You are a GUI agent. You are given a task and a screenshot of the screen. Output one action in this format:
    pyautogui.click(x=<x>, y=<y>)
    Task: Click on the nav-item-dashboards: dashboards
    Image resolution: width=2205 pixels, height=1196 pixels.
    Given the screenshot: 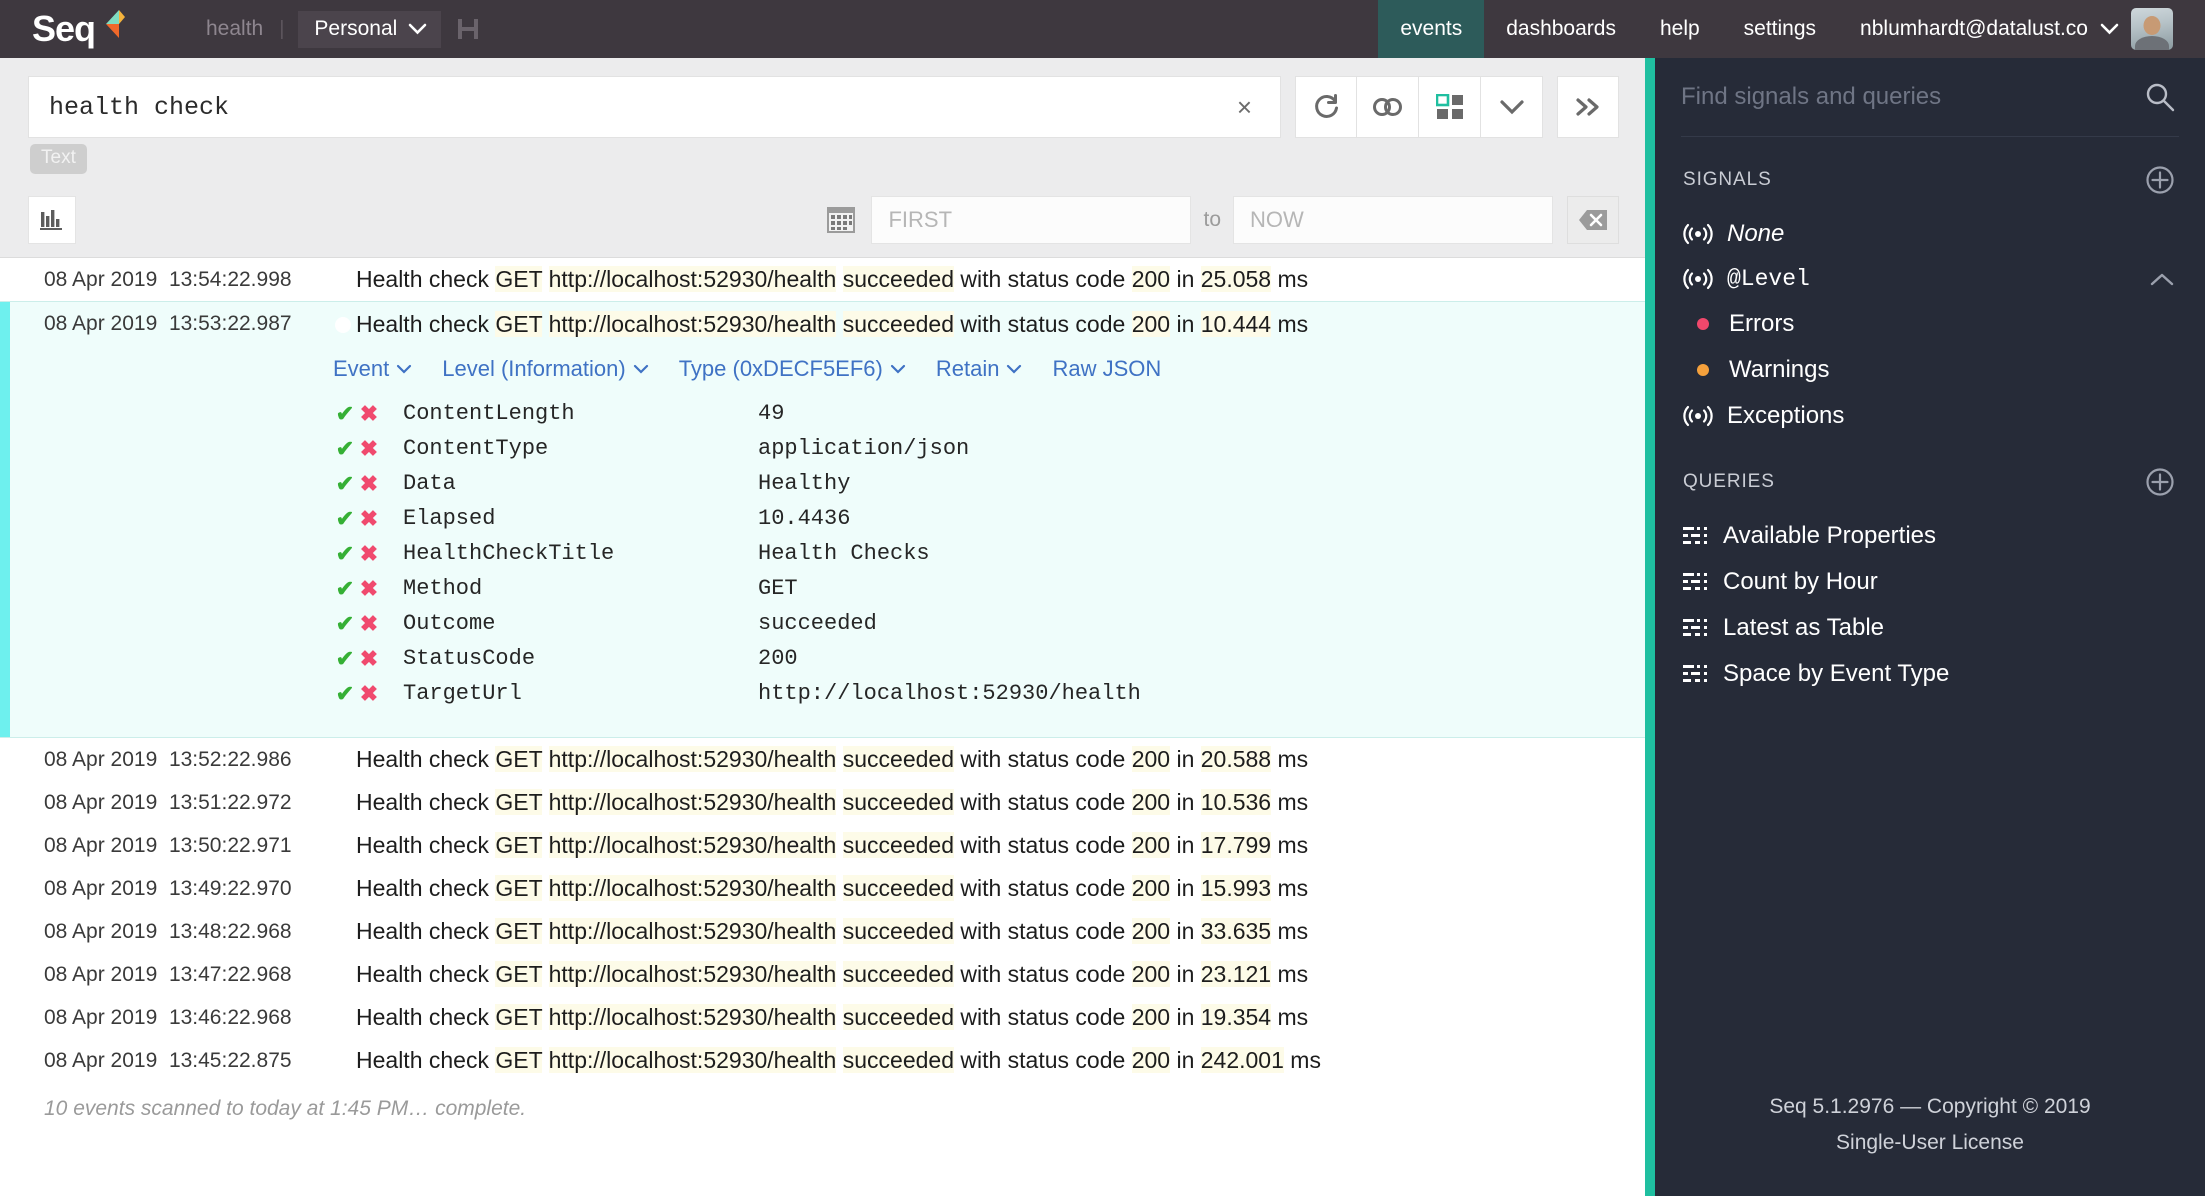 What is the action you would take?
    pyautogui.click(x=1561, y=29)
    